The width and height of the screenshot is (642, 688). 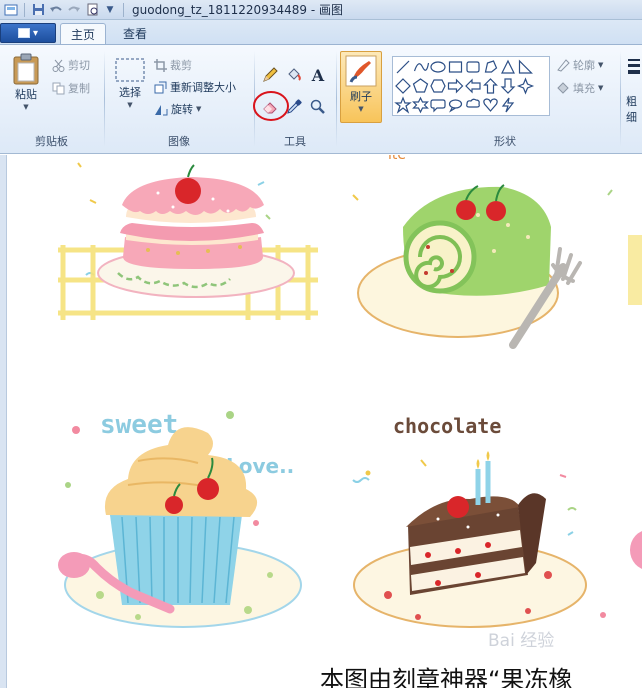 I want to click on tab-view: 查看, so click(x=135, y=33).